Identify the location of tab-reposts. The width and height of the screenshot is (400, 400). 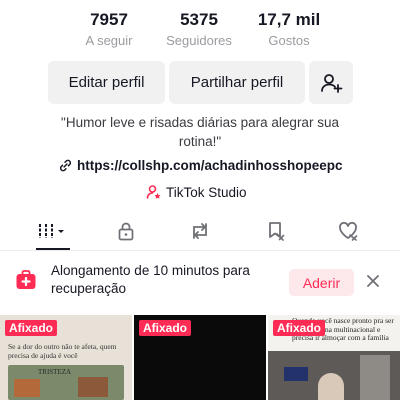
(200, 231).